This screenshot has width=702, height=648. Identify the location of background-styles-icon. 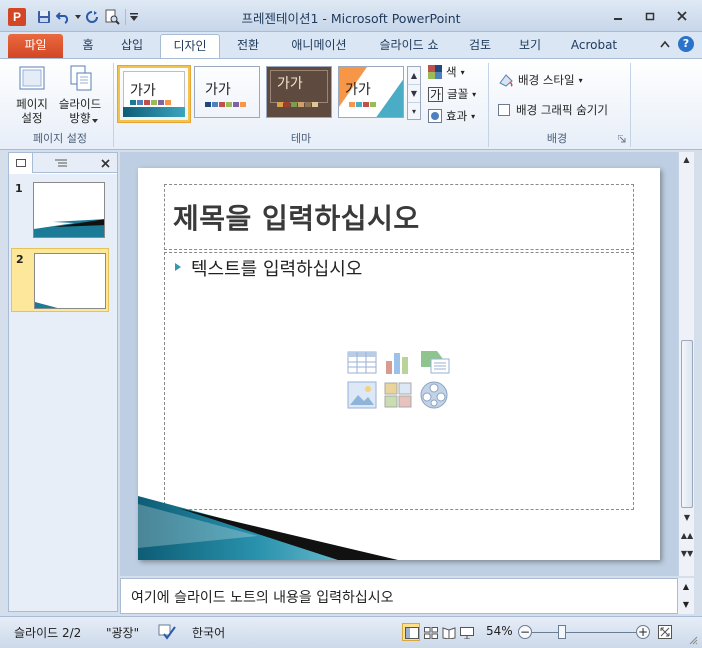
(506, 80).